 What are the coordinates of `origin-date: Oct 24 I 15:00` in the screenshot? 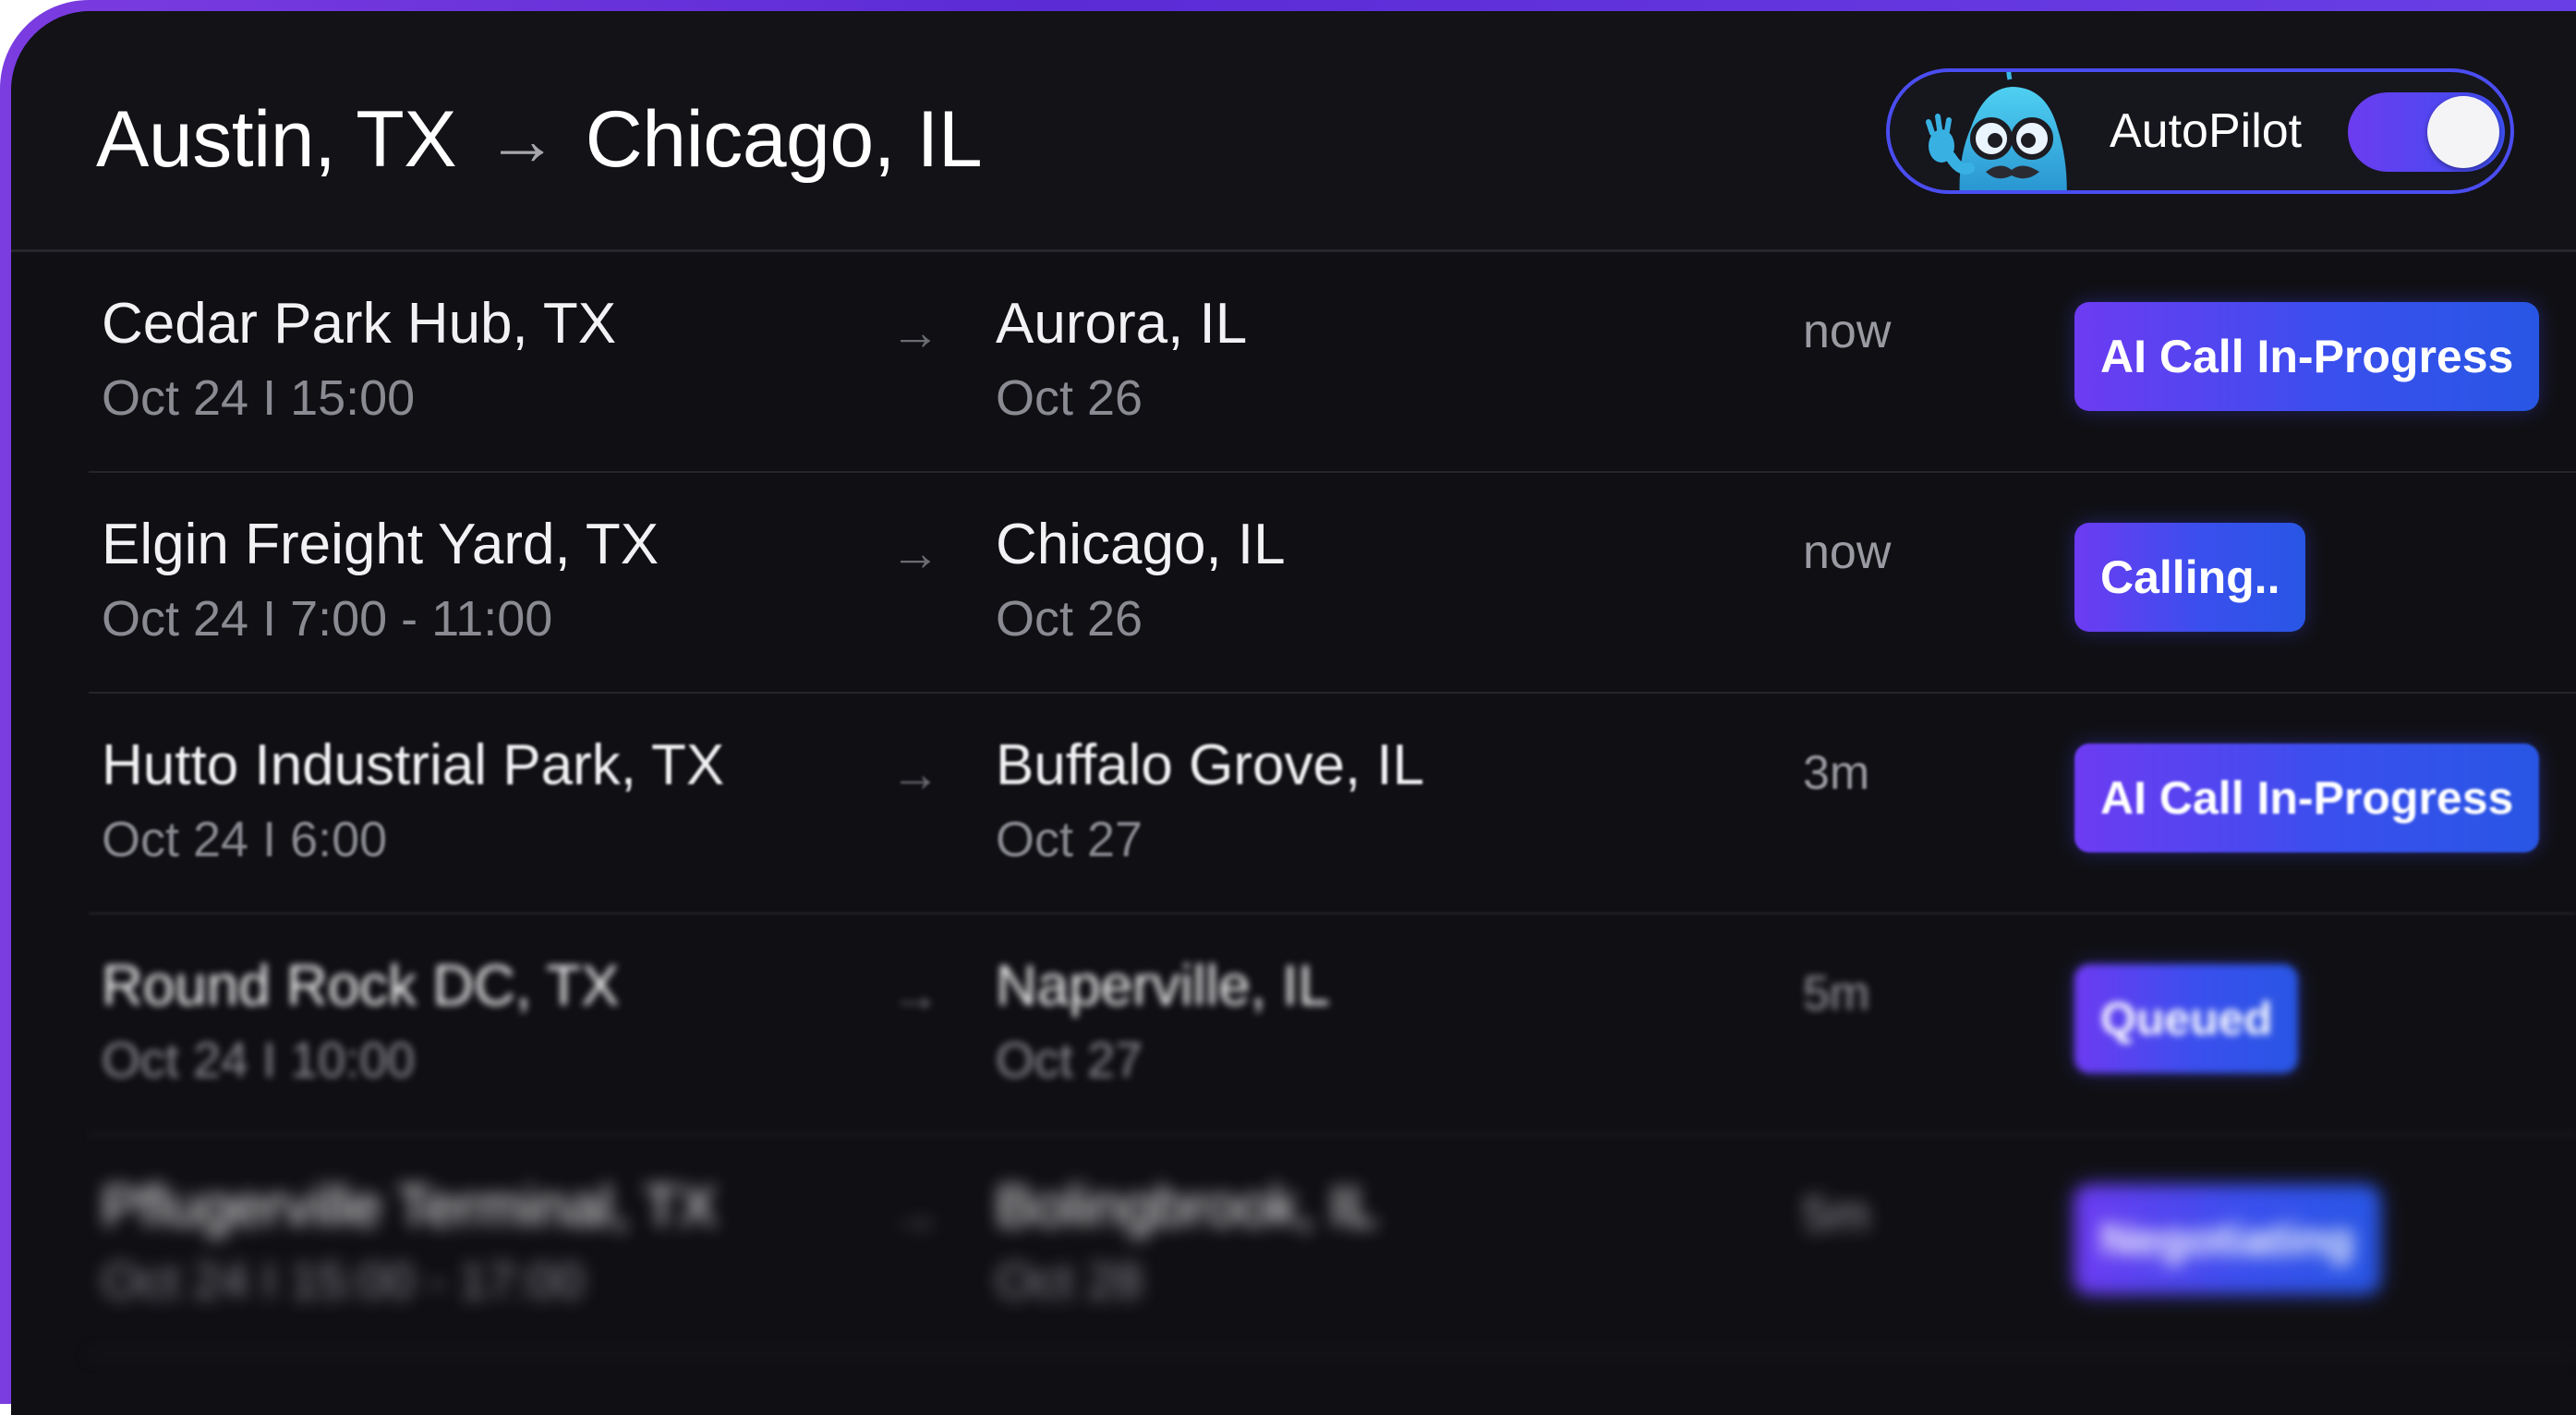 It's located at (259, 398).